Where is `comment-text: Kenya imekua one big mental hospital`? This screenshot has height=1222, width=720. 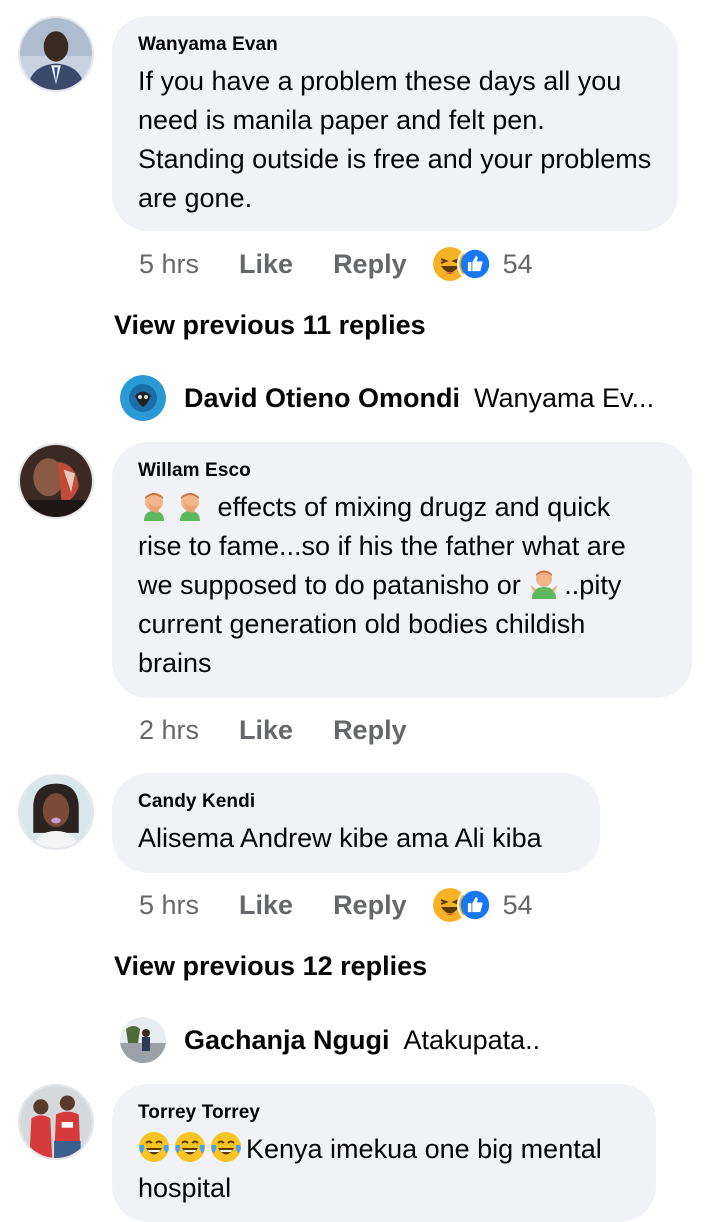 comment-text: Kenya imekua one big mental hospital is located at coordinates (384, 1169).